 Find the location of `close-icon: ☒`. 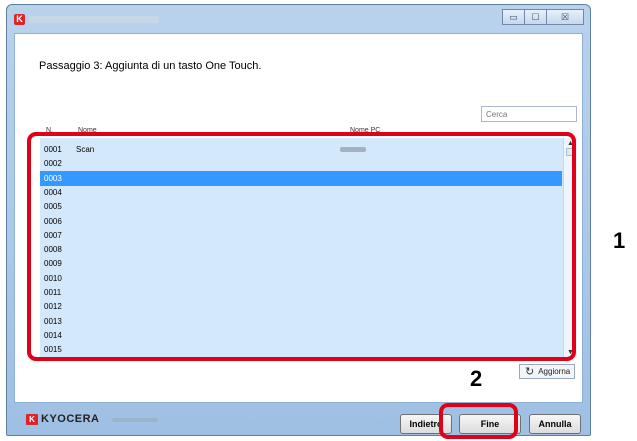

close-icon: ☒ is located at coordinates (565, 17).